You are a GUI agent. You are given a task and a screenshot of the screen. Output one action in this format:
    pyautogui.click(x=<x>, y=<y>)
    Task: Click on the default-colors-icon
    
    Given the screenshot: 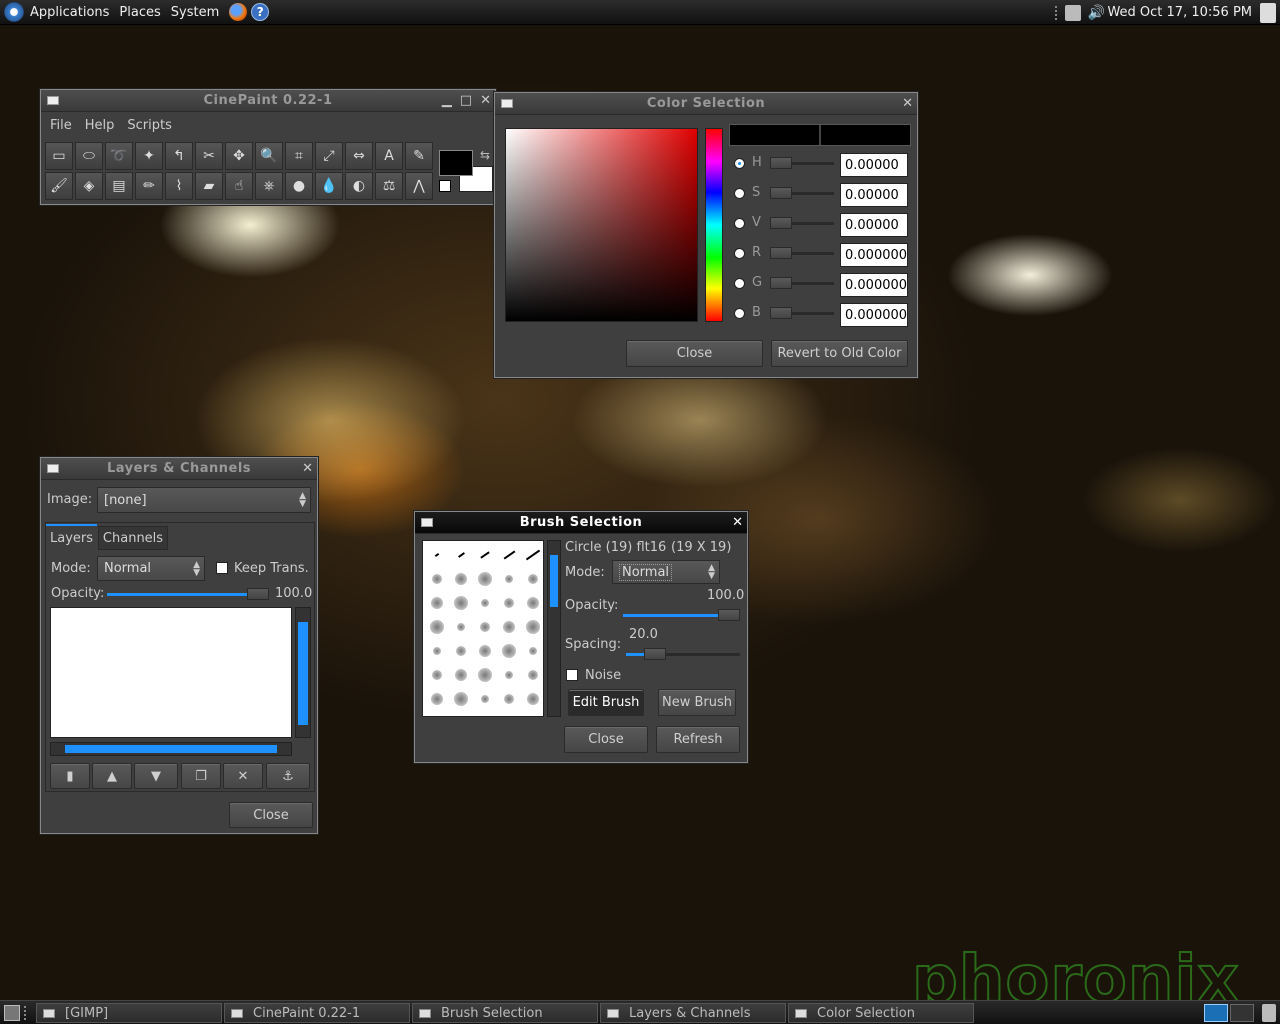 What is the action you would take?
    pyautogui.click(x=445, y=186)
    